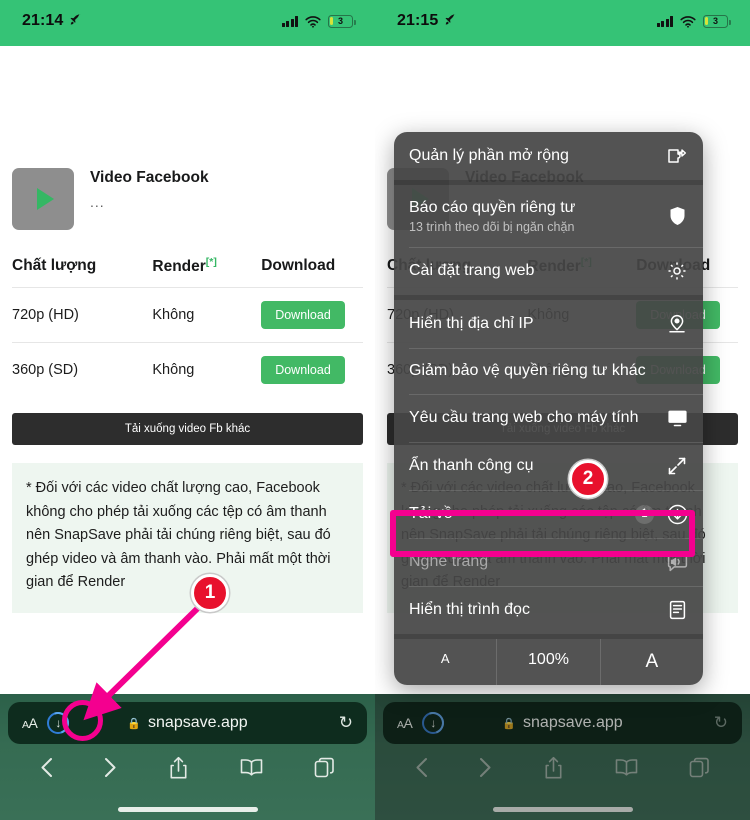 The image size is (750, 820). I want to click on zoom-level-label: 100%, so click(549, 662).